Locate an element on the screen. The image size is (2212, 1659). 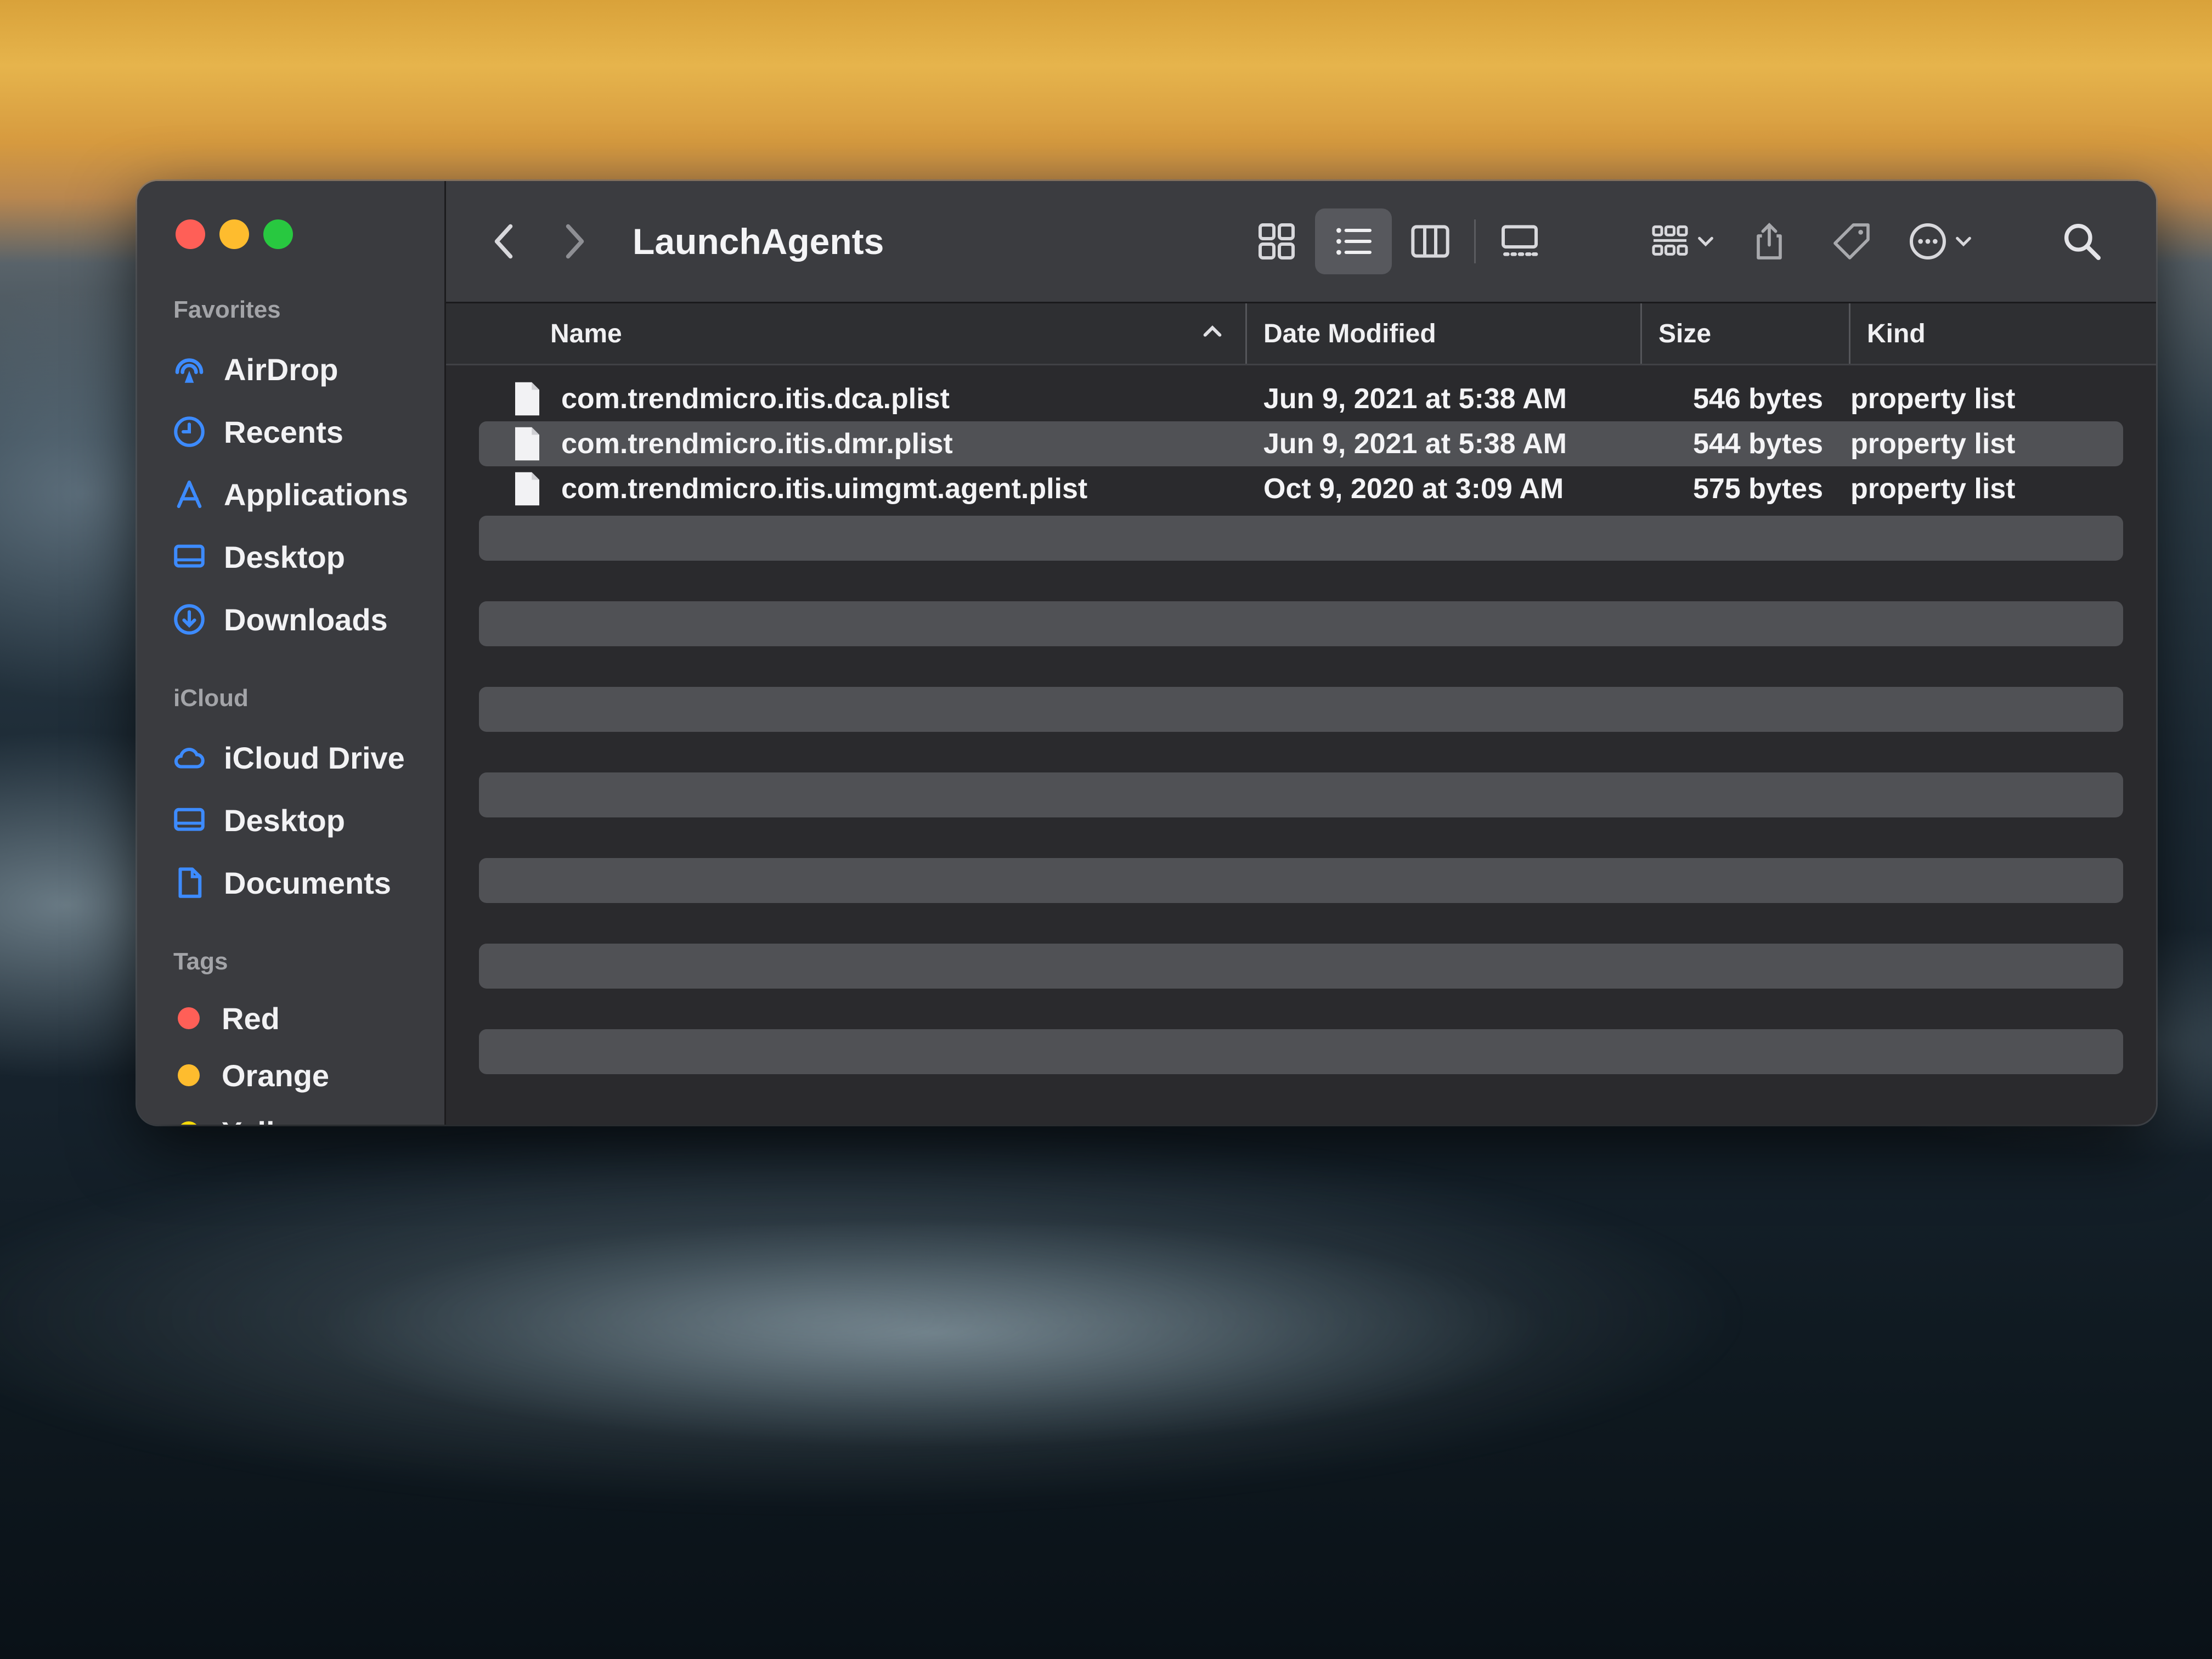
column-label: Name is located at coordinates (586, 333).